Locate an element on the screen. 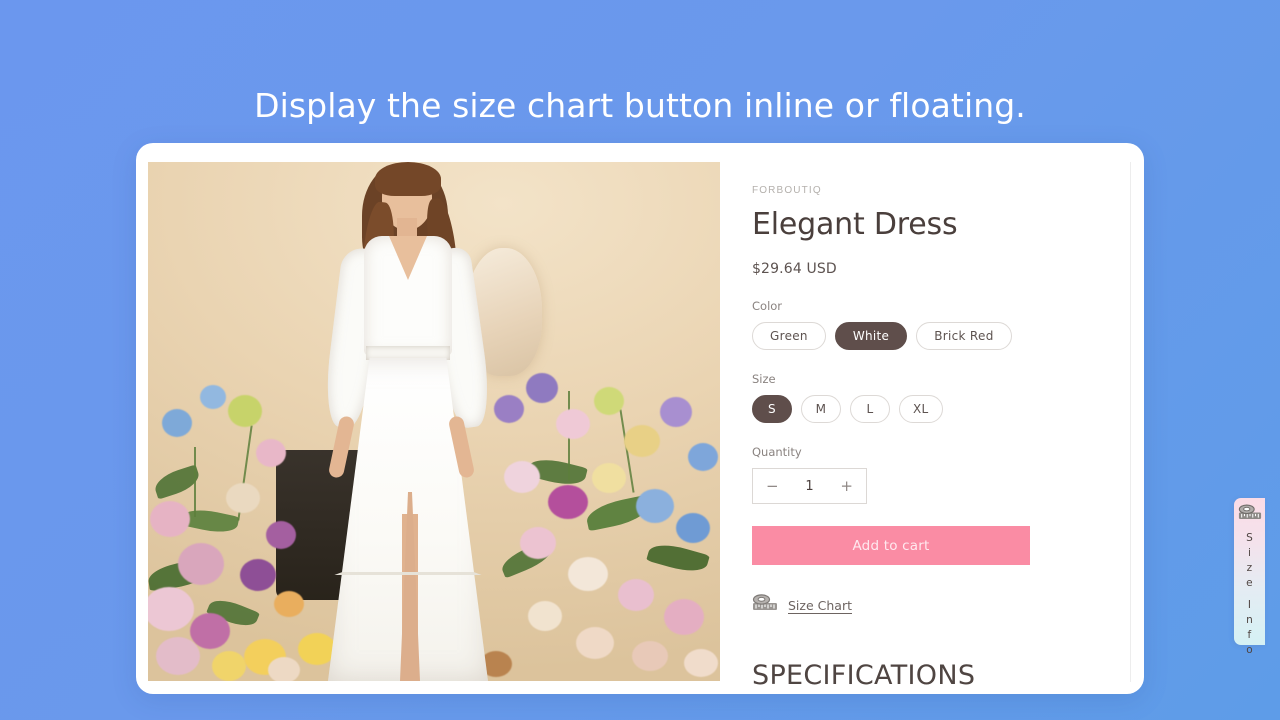  floating-tab-letter: S is located at coordinates (1249, 538).